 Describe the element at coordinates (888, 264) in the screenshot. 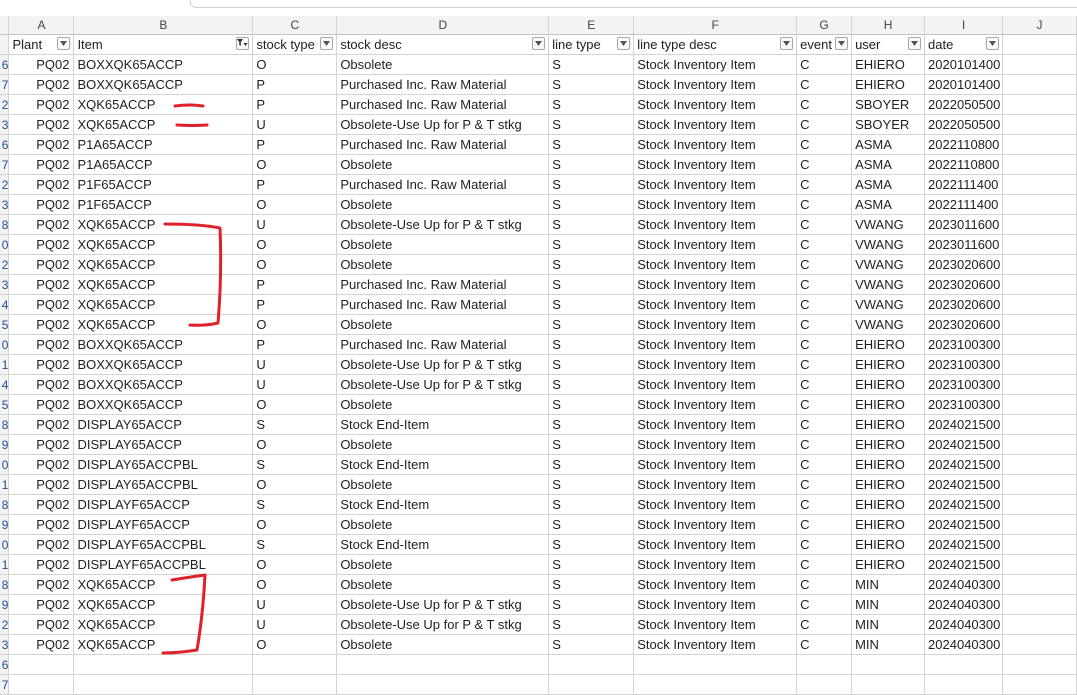

I see `user-cell: VWANG` at that location.